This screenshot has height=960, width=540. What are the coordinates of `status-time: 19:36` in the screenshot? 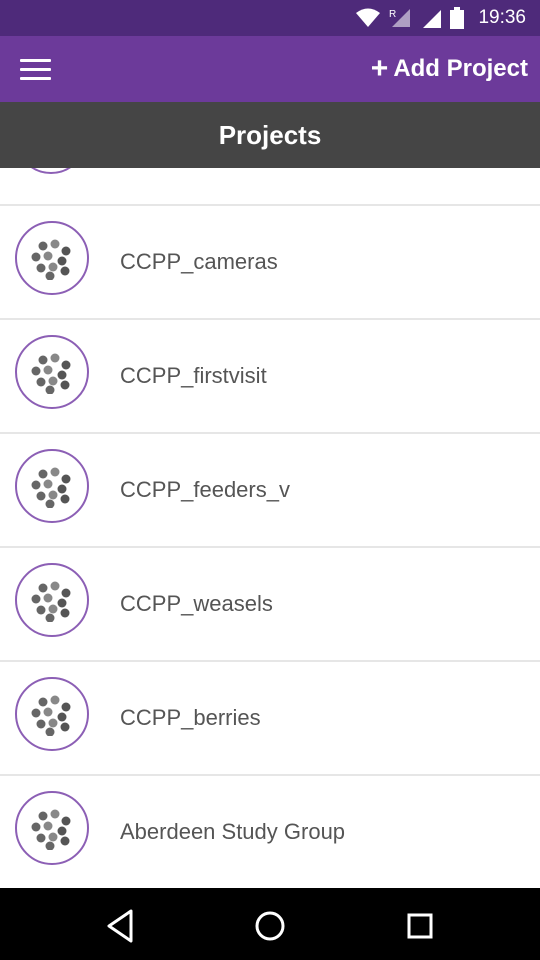 It's located at (502, 17).